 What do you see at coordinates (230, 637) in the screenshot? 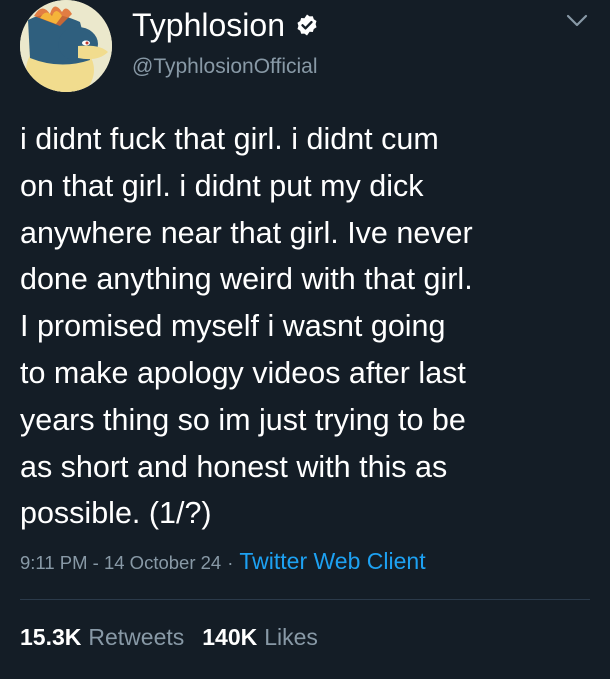
I see `likes-count: 140K` at bounding box center [230, 637].